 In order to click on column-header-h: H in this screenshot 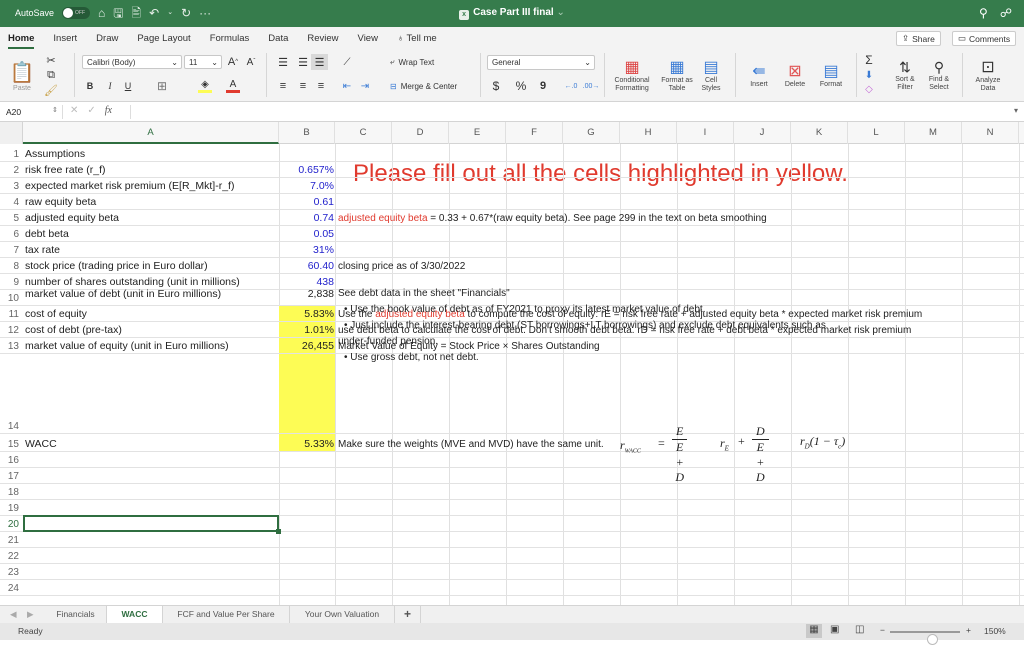, I will do `click(648, 133)`.